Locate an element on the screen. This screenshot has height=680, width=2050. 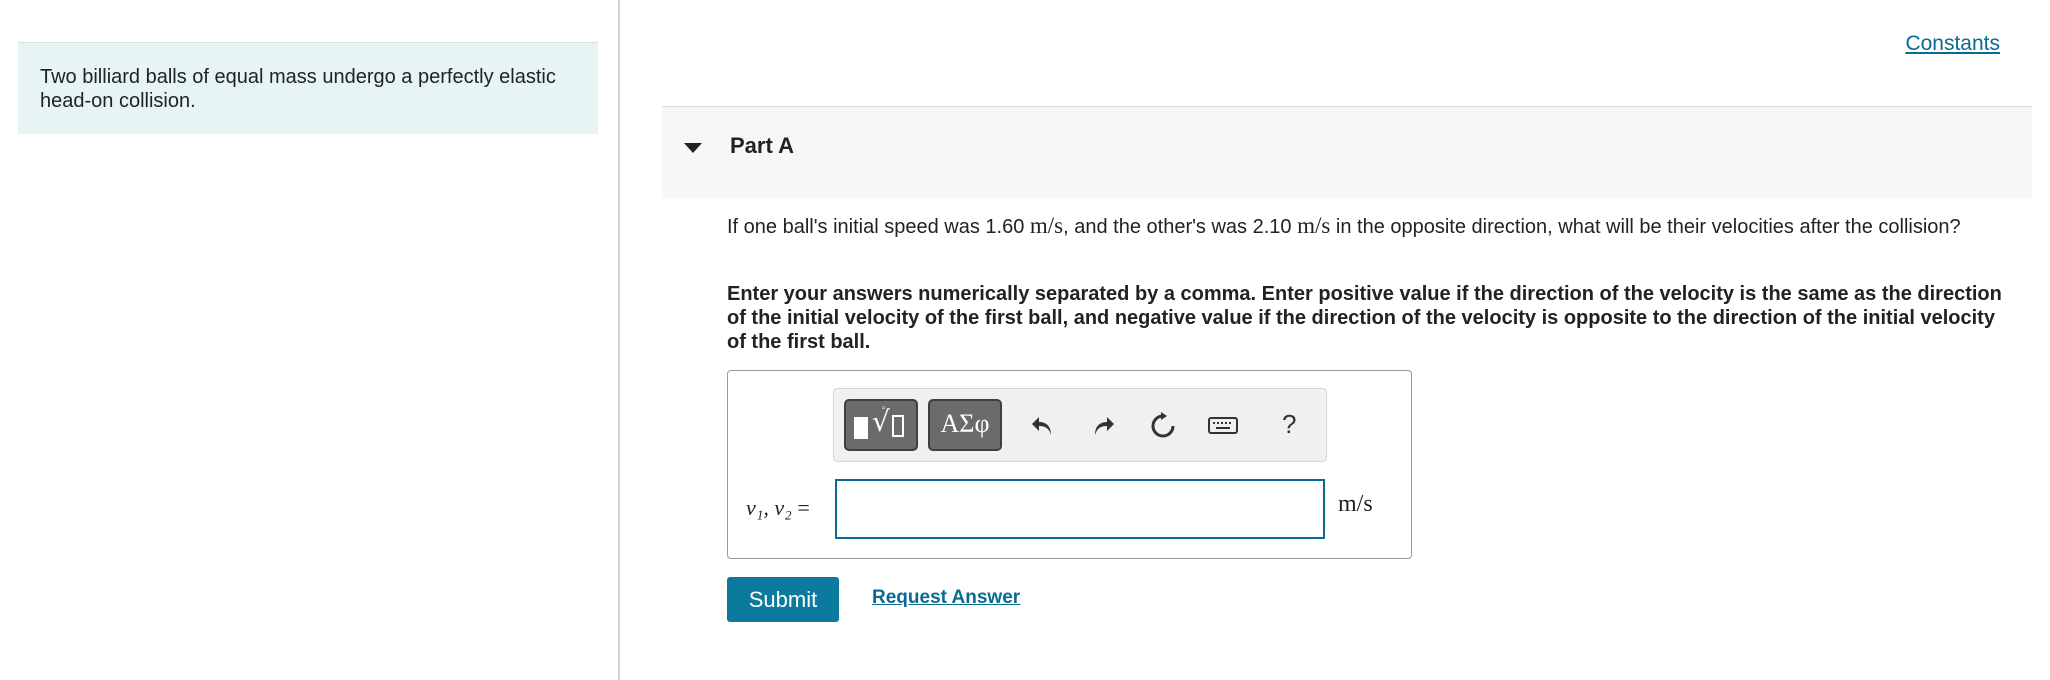
symbols-label: ΑΣφ is located at coordinates (965, 423).